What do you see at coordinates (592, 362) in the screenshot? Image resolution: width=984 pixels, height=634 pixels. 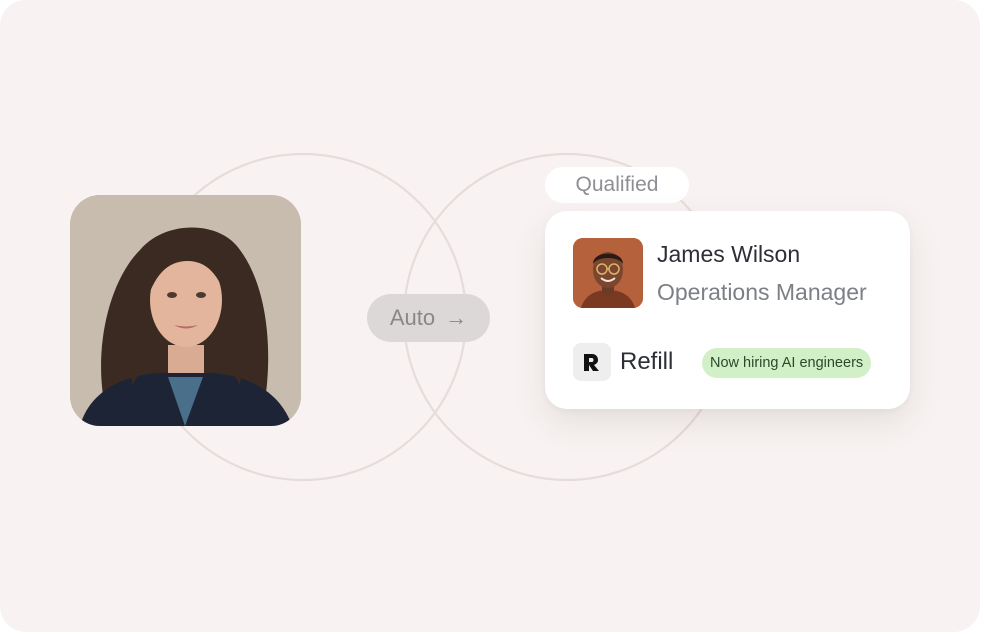 I see `company-logo-icon` at bounding box center [592, 362].